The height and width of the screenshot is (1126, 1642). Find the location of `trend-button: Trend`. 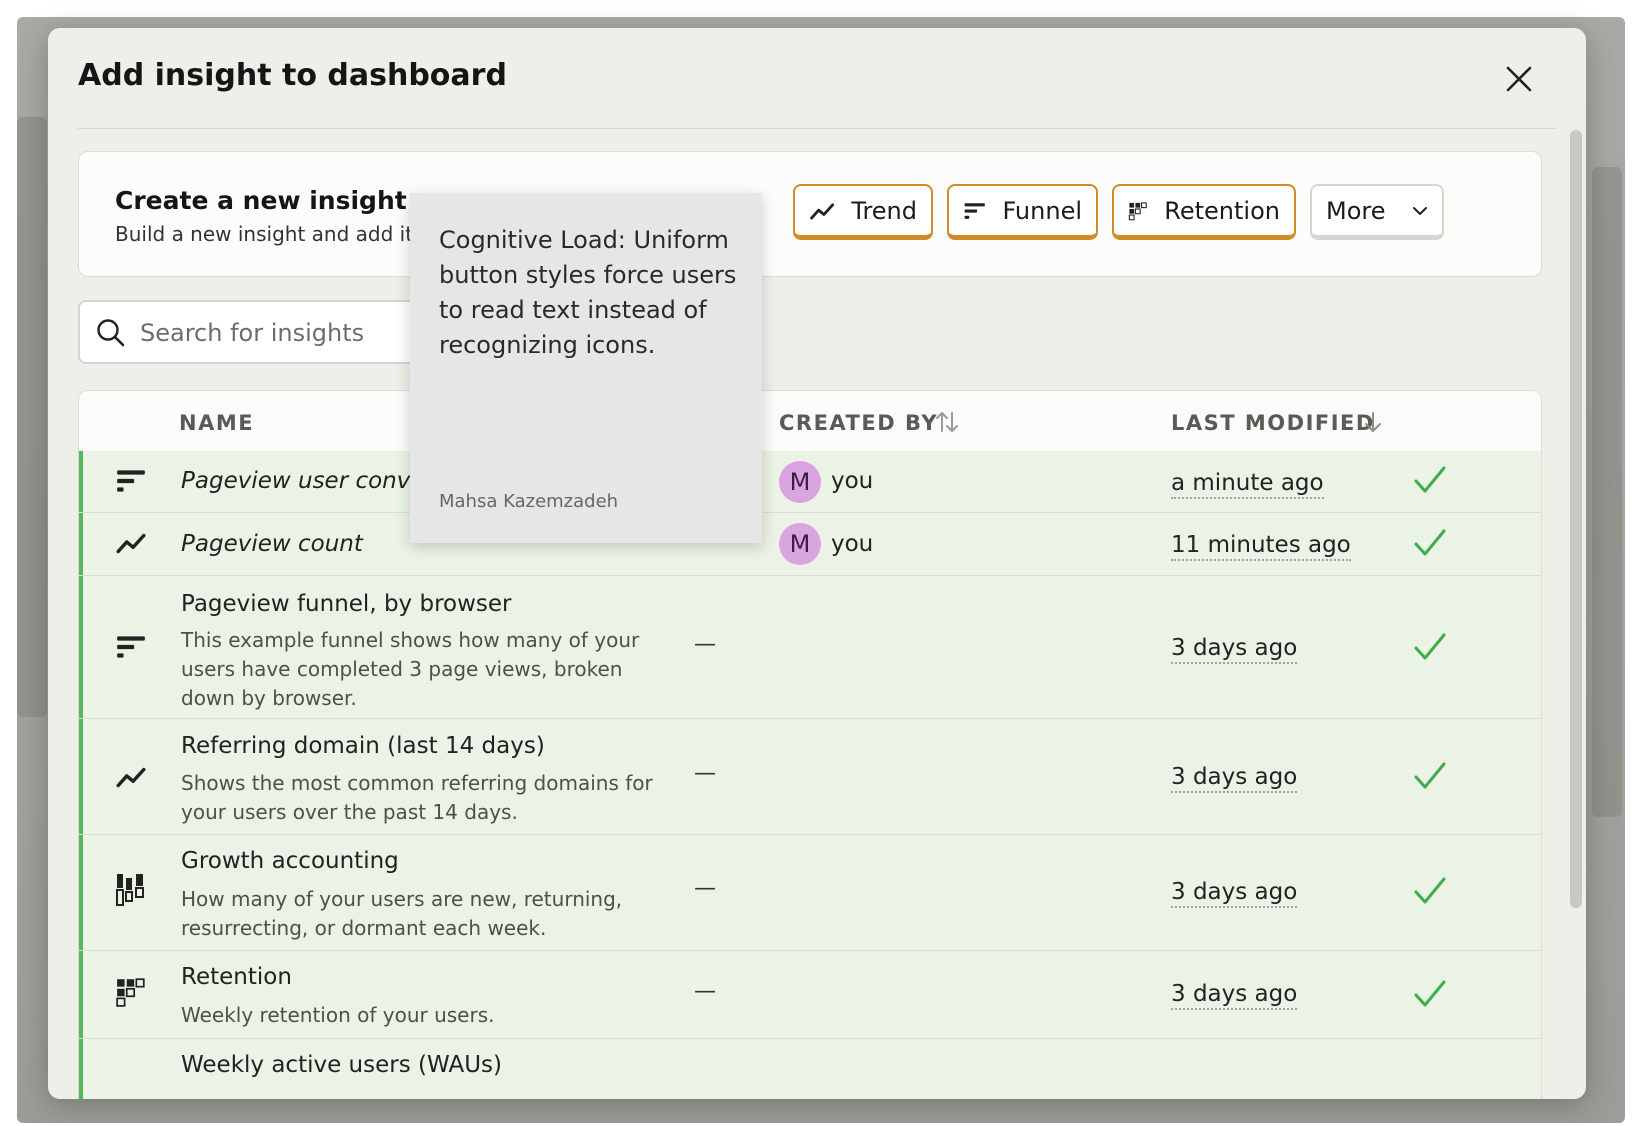

trend-button: Trend is located at coordinates (863, 212).